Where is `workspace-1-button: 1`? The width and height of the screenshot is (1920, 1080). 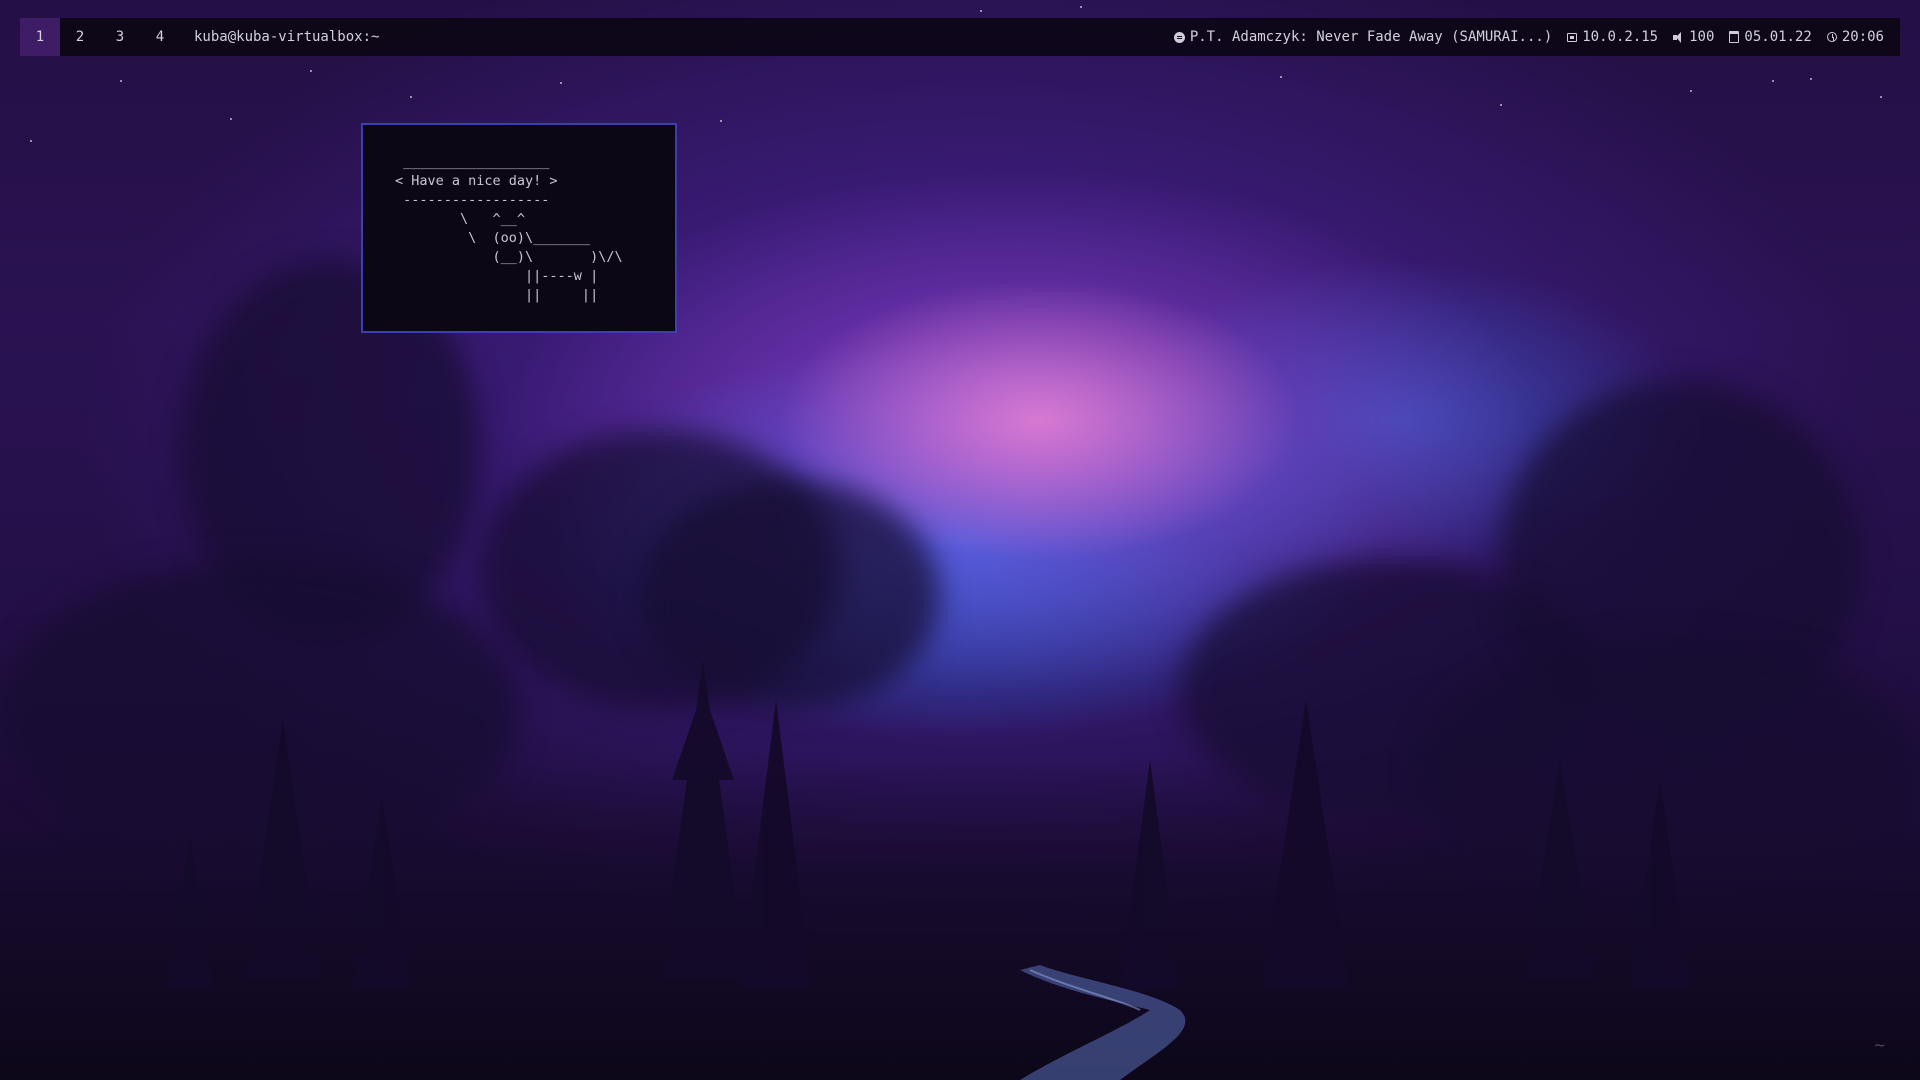 workspace-1-button: 1 is located at coordinates (40, 37).